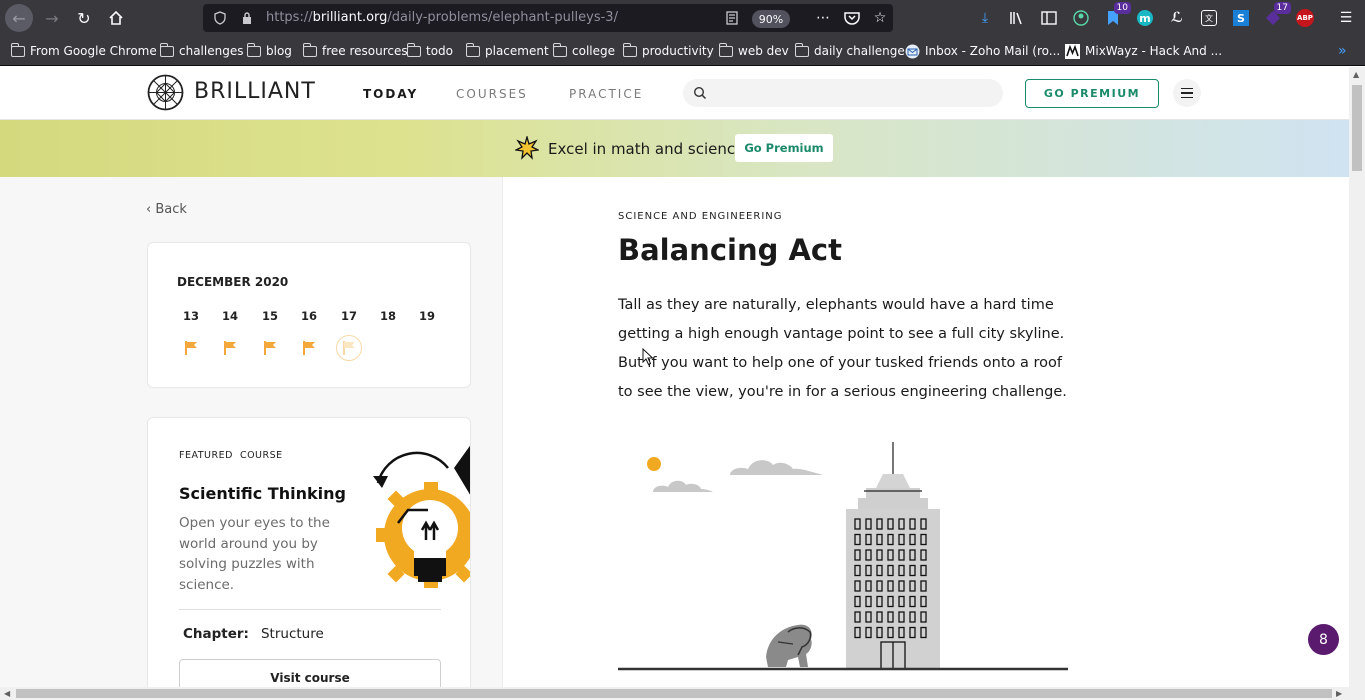 This screenshot has height=700, width=1365. Describe the element at coordinates (166, 209) in the screenshot. I see `back-link: ‹ Back` at that location.